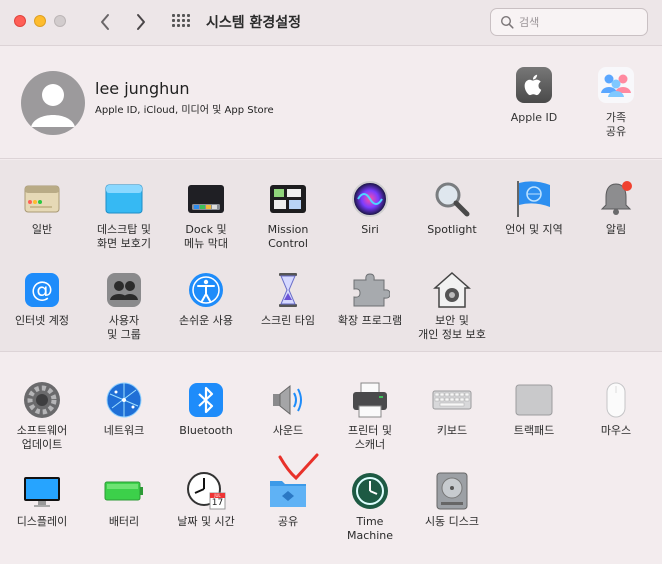 This screenshot has width=662, height=564. Describe the element at coordinates (206, 400) in the screenshot. I see `bluetooth-icon` at that location.